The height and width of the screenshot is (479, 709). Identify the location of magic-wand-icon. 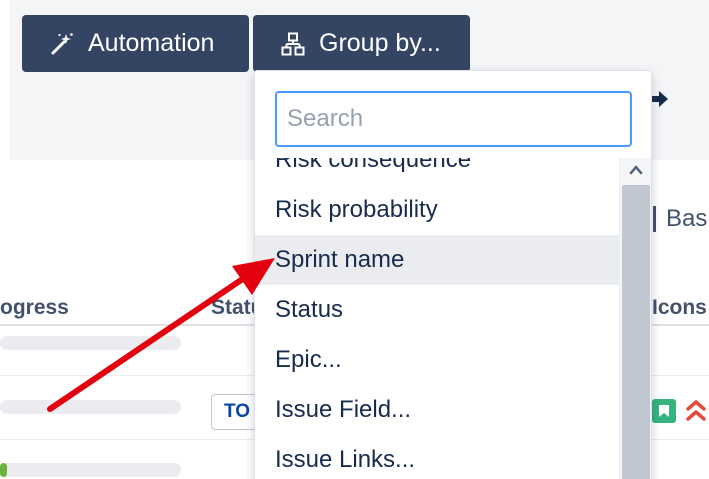
(62, 44).